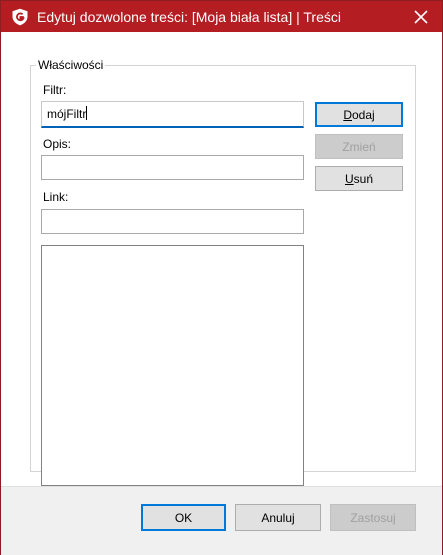 The image size is (443, 555). What do you see at coordinates (172, 167) in the screenshot?
I see `description-input` at bounding box center [172, 167].